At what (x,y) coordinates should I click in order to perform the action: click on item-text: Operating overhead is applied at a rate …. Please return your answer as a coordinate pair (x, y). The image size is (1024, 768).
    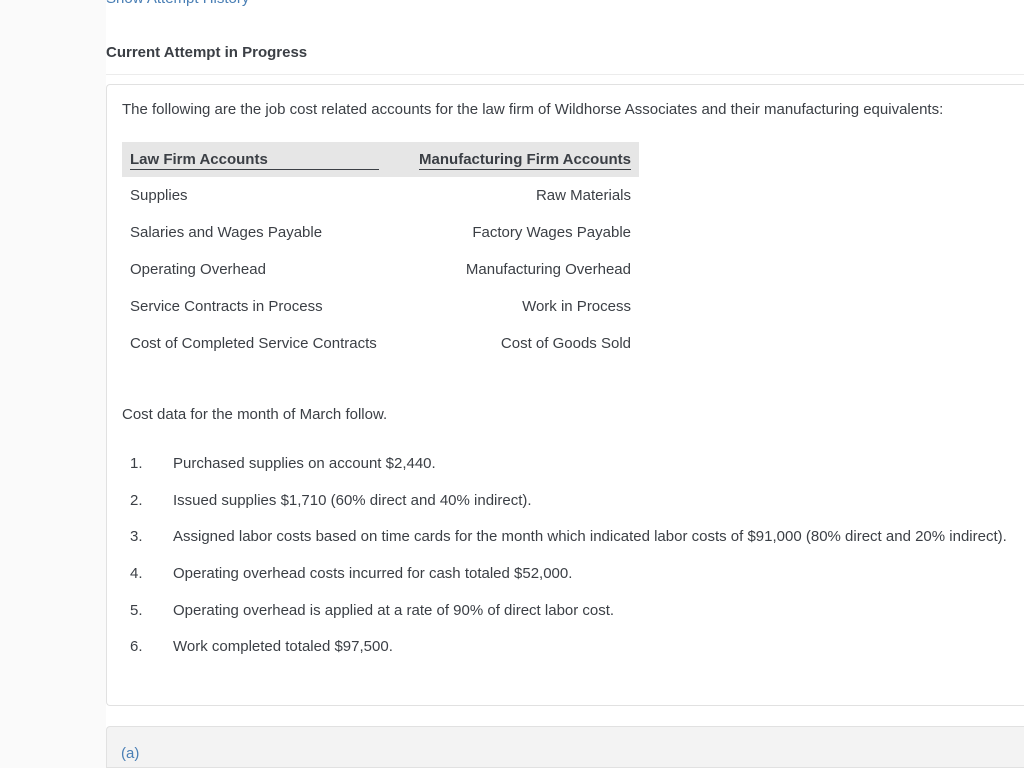
    Looking at the image, I should click on (394, 610).